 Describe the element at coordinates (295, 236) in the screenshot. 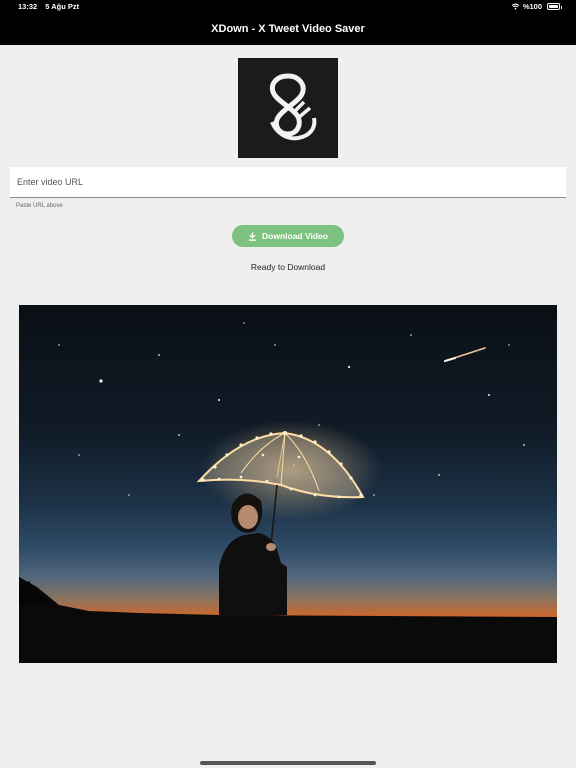

I see `download-button-label: Download Video` at that location.